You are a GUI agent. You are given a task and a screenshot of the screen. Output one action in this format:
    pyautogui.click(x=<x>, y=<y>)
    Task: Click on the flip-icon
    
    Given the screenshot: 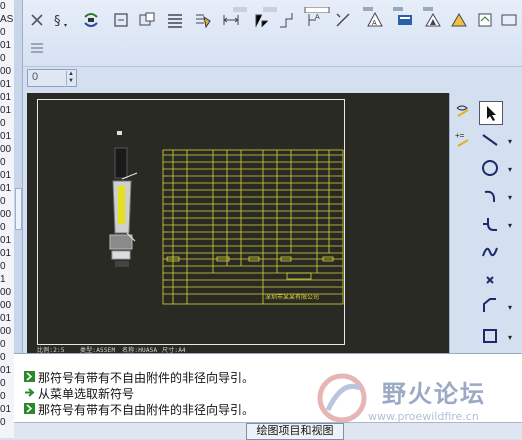 What is the action you would take?
    pyautogui.click(x=203, y=20)
    